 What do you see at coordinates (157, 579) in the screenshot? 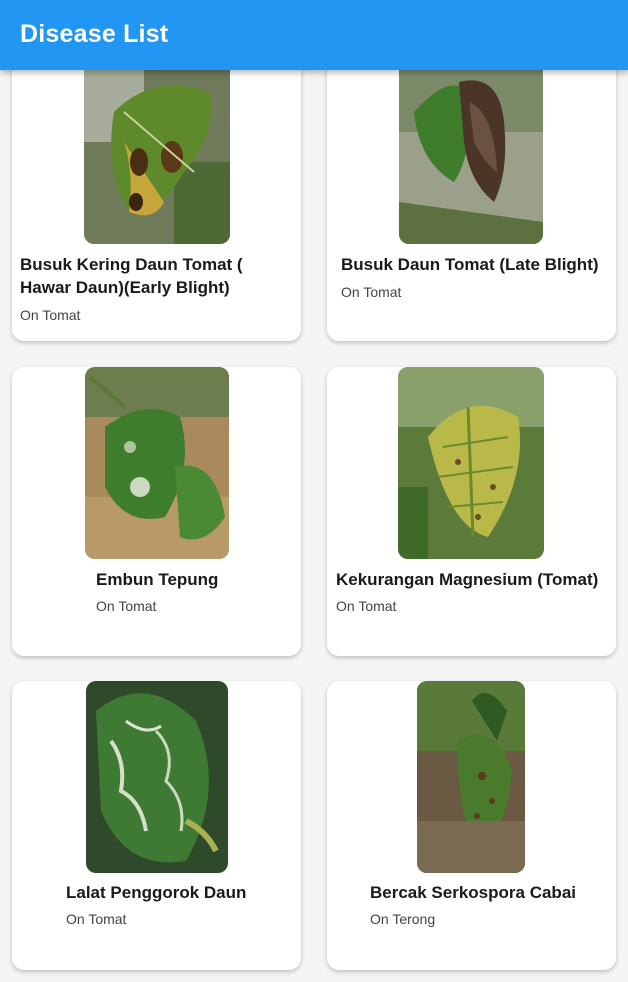
I see `card-title: Embun Tepung` at bounding box center [157, 579].